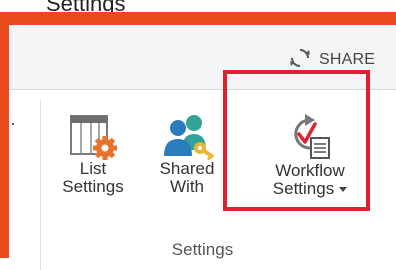  What do you see at coordinates (303, 188) in the screenshot?
I see `workflow-settings-label-text: Settings` at bounding box center [303, 188].